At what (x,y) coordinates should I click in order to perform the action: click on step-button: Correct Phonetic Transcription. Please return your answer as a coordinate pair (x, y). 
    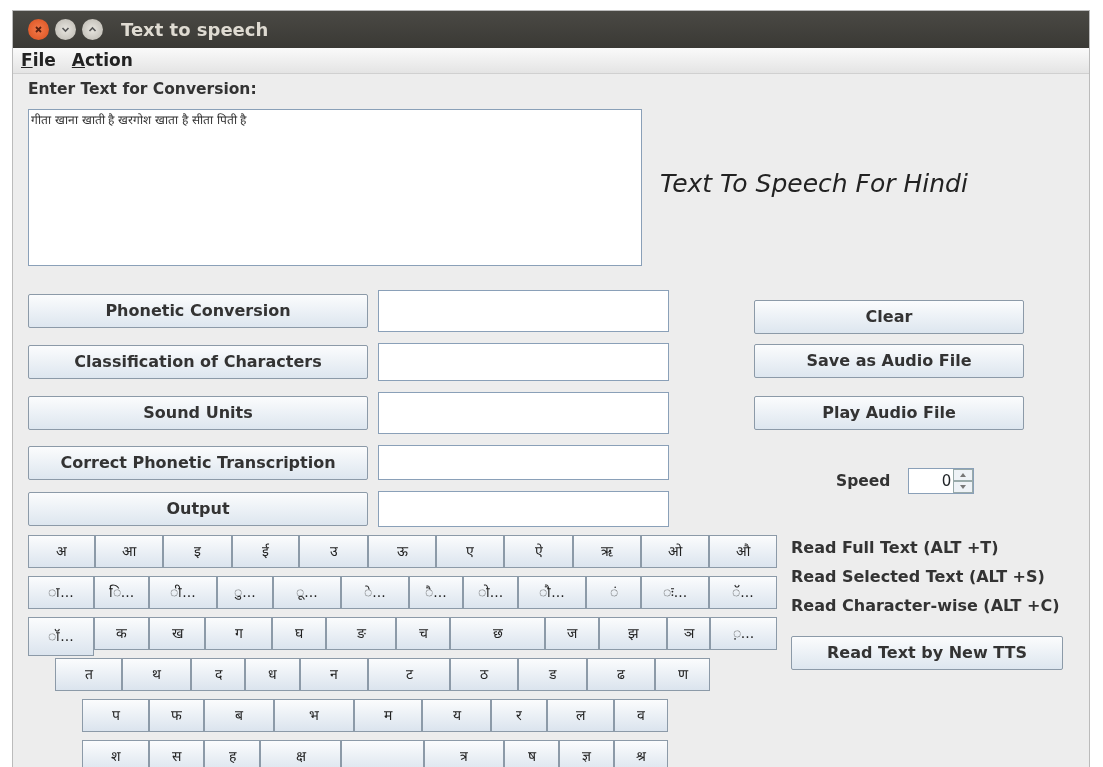
    Looking at the image, I should click on (198, 462).